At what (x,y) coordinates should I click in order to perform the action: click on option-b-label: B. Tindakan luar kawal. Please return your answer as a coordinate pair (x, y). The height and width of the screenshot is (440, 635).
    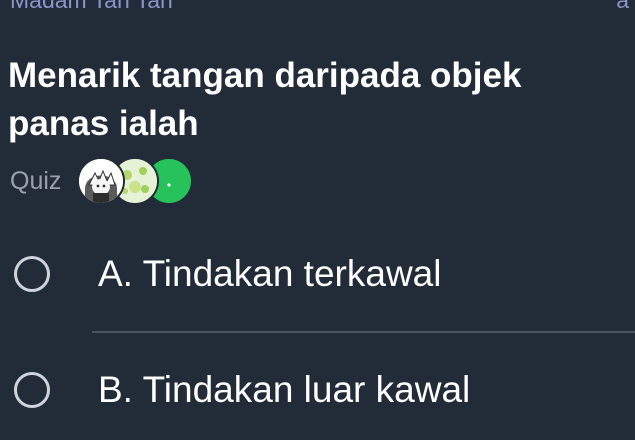
    Looking at the image, I should click on (284, 389).